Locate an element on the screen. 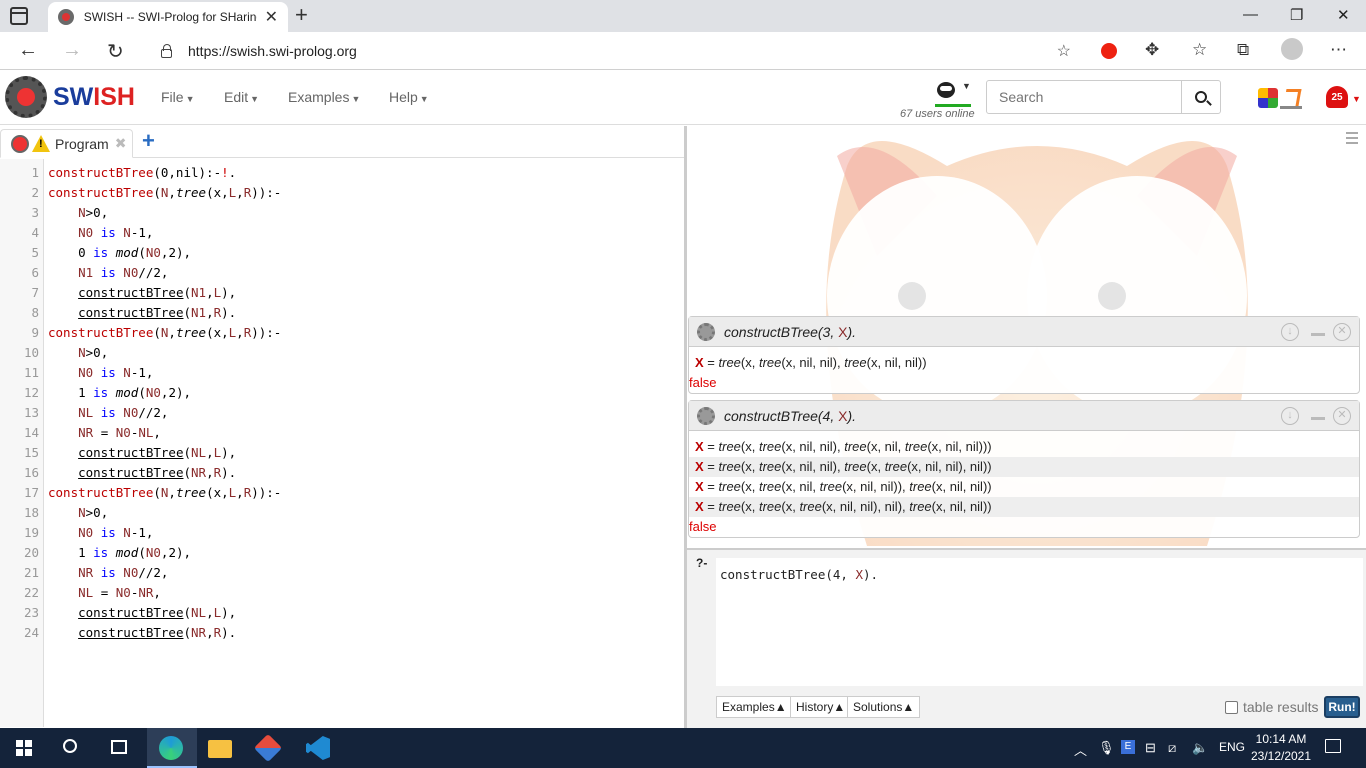  extensions-icon: ✥ is located at coordinates (1152, 50).